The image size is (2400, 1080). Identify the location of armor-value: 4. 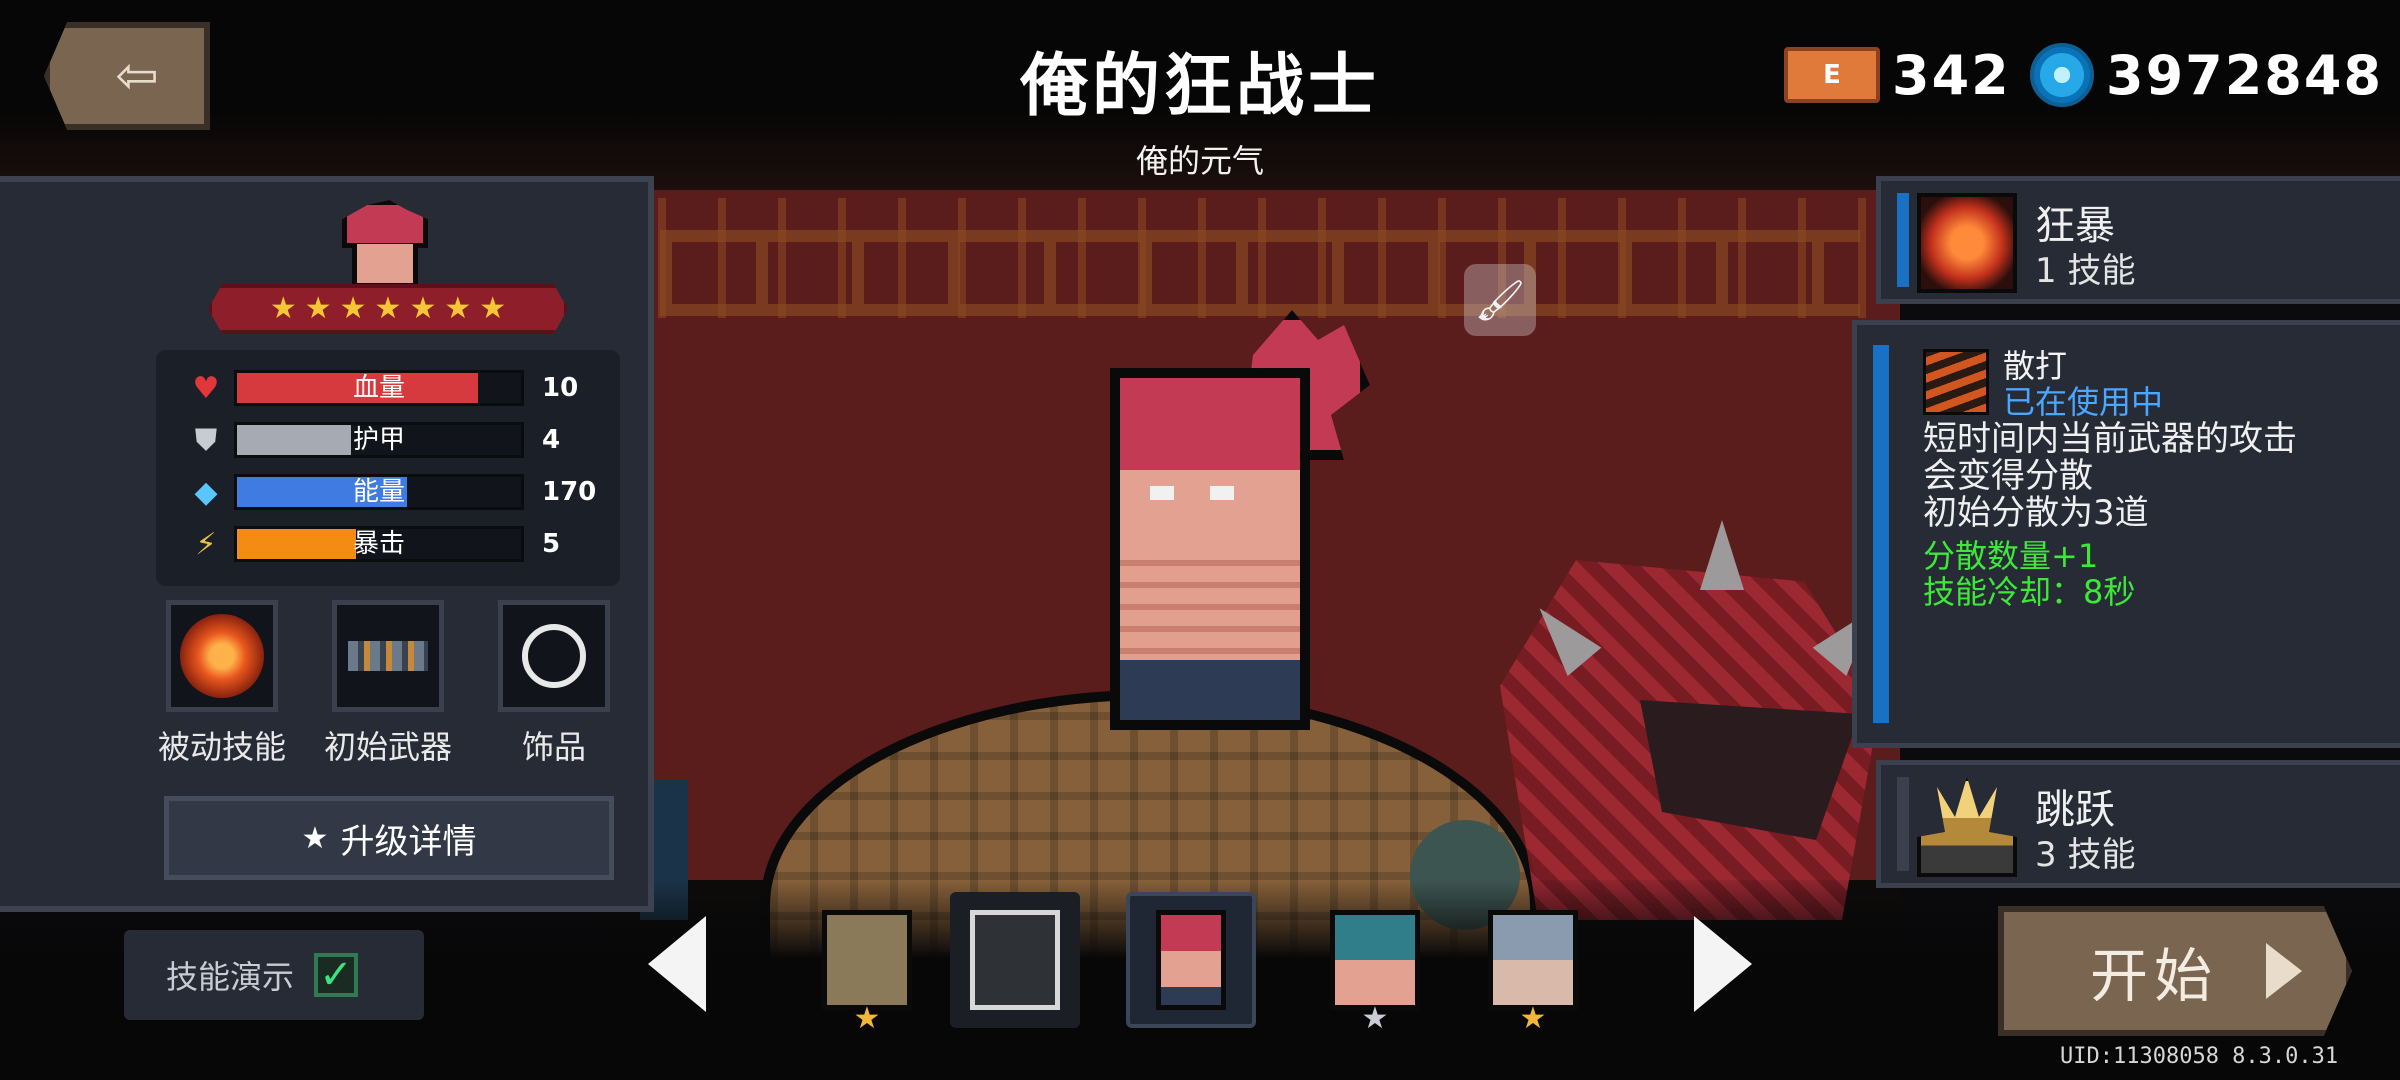
(551, 440).